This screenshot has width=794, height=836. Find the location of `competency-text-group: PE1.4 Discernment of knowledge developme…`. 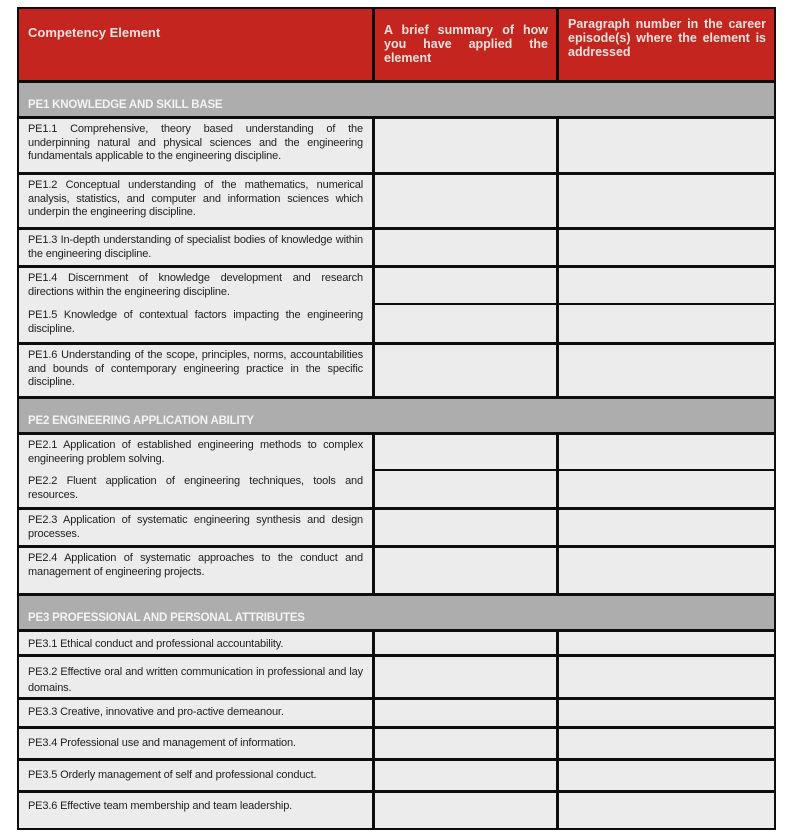

competency-text-group: PE1.4 Discernment of knowledge developme… is located at coordinates (197, 305).